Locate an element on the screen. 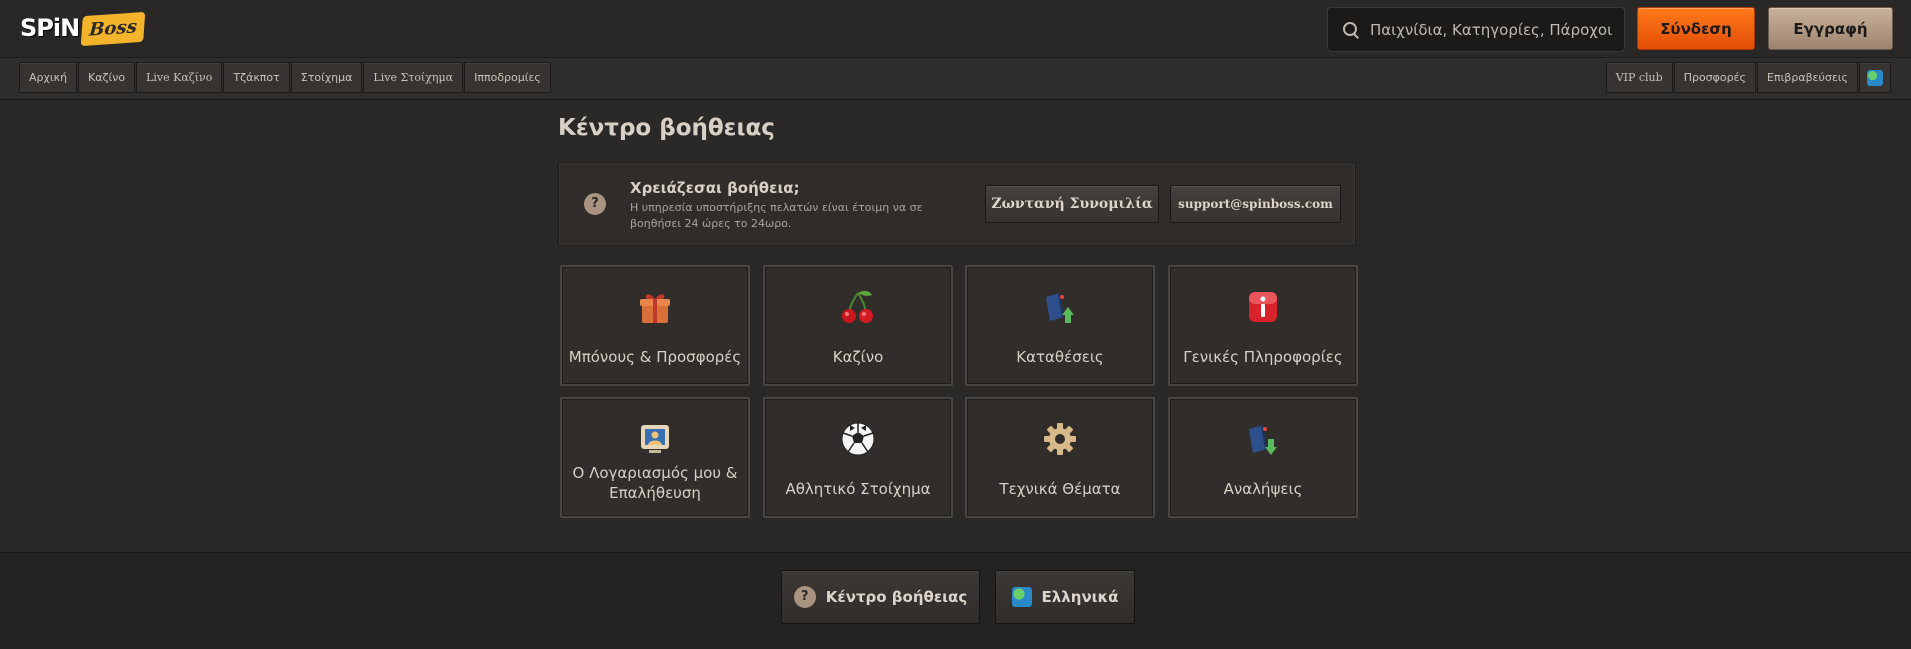  register-button: Εγγραφή is located at coordinates (1830, 28).